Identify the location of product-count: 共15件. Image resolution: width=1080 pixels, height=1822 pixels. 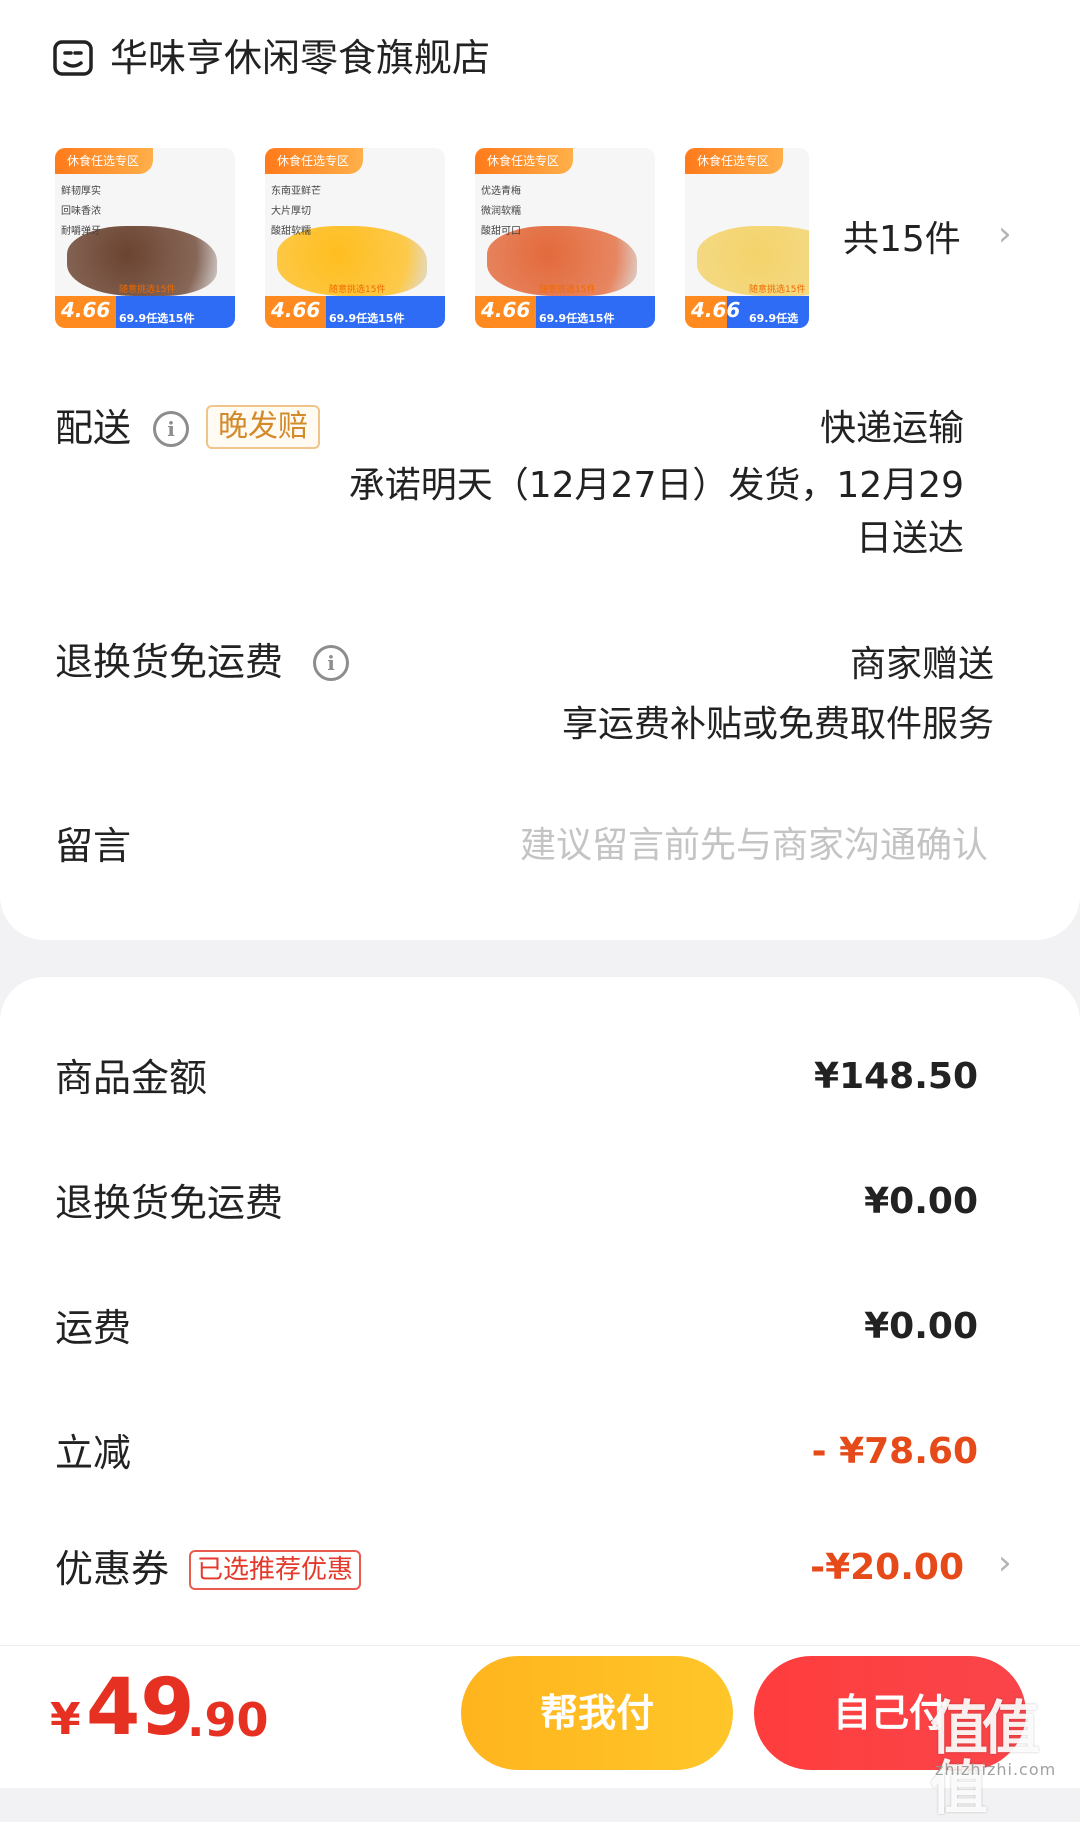
(902, 240).